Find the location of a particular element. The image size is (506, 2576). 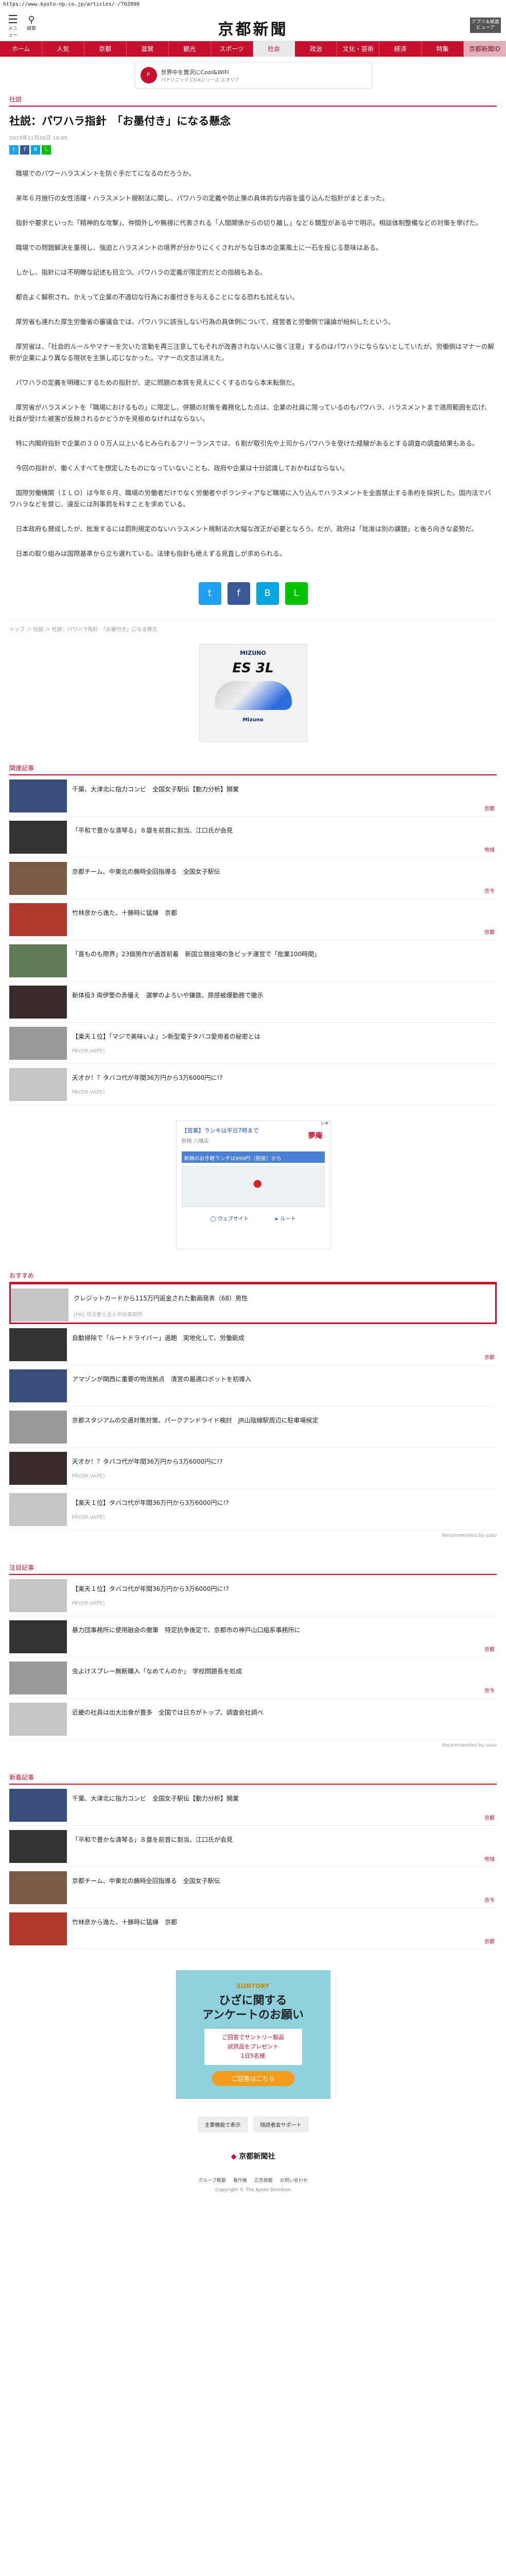

list-item: 暴力団事務所に使用融会の撤筆 特定抗争後定で、京都市の神戸山口組系事務所に 京都 is located at coordinates (253, 1636).